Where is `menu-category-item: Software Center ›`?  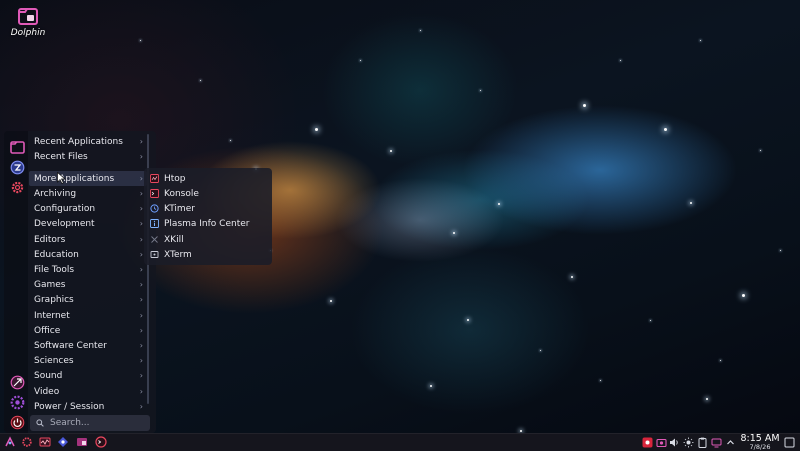
menu-category-item: Software Center › is located at coordinates (88, 345).